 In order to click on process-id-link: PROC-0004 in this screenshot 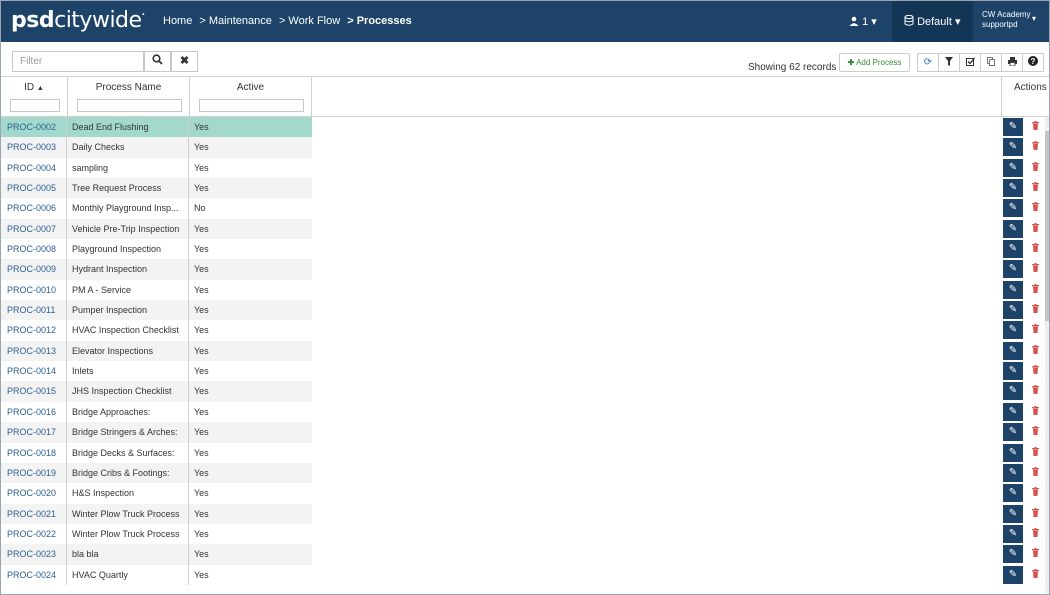, I will do `click(34, 168)`.